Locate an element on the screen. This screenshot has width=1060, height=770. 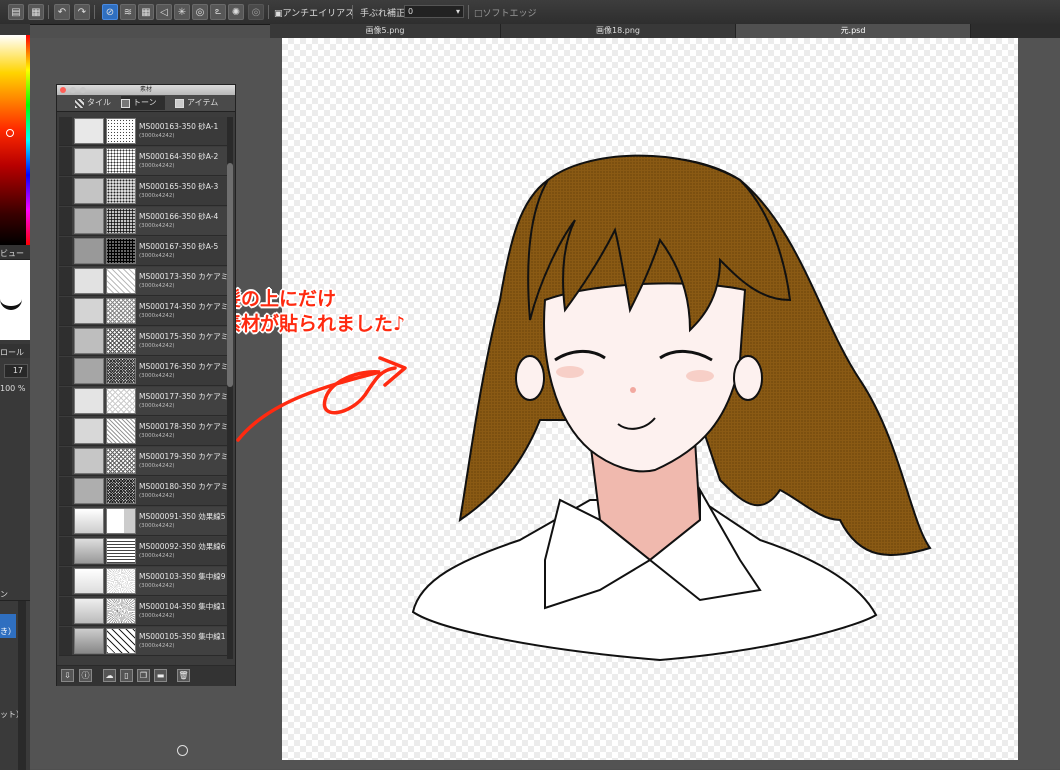
material-name: MS000166-350 砂A-4 is located at coordinates (179, 216).